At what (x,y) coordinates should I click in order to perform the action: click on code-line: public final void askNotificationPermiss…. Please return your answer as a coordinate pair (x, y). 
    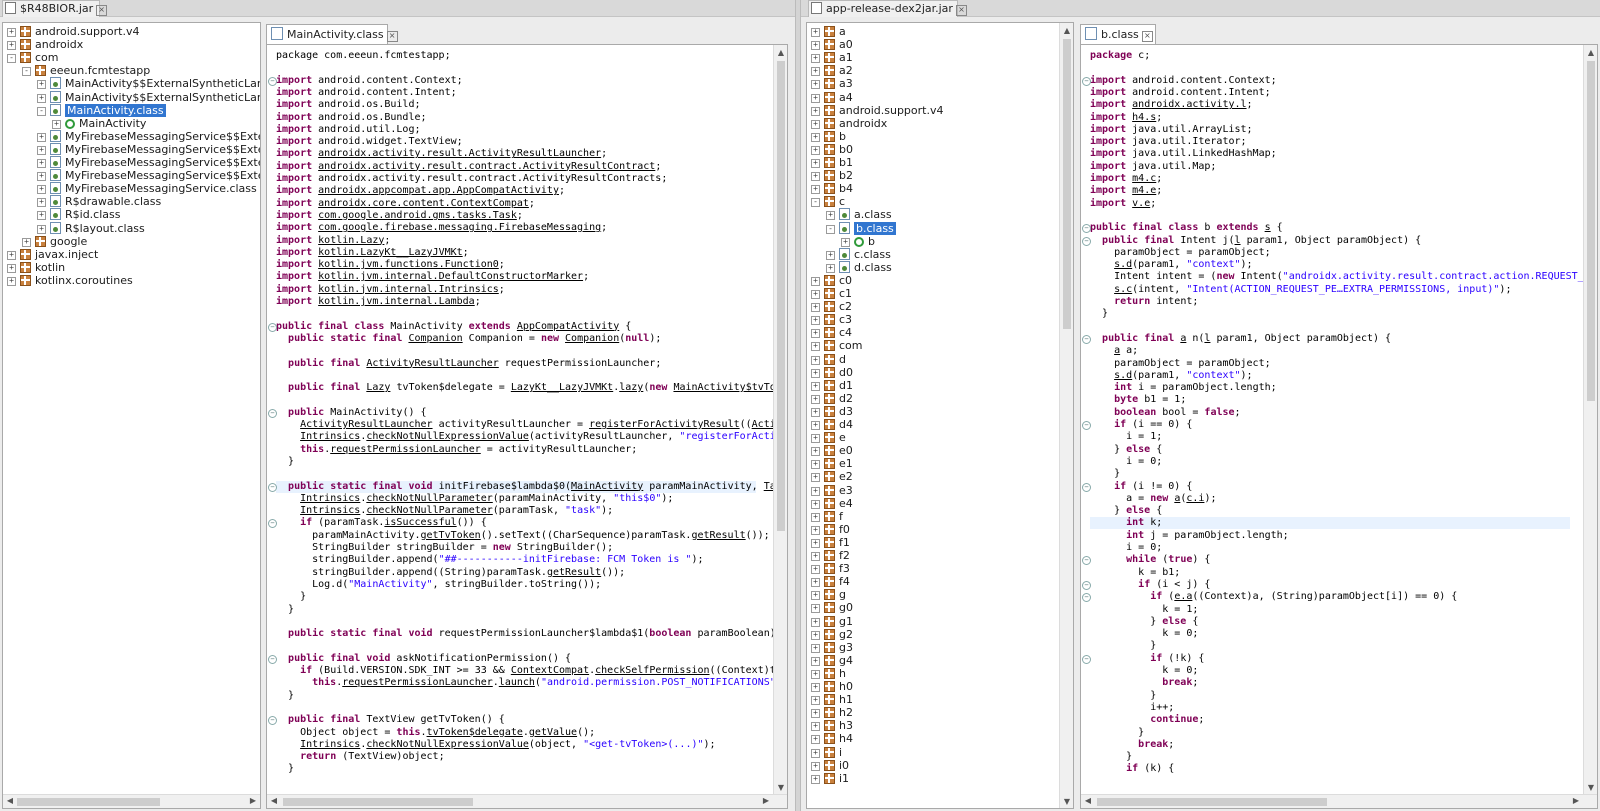
    Looking at the image, I should click on (423, 659).